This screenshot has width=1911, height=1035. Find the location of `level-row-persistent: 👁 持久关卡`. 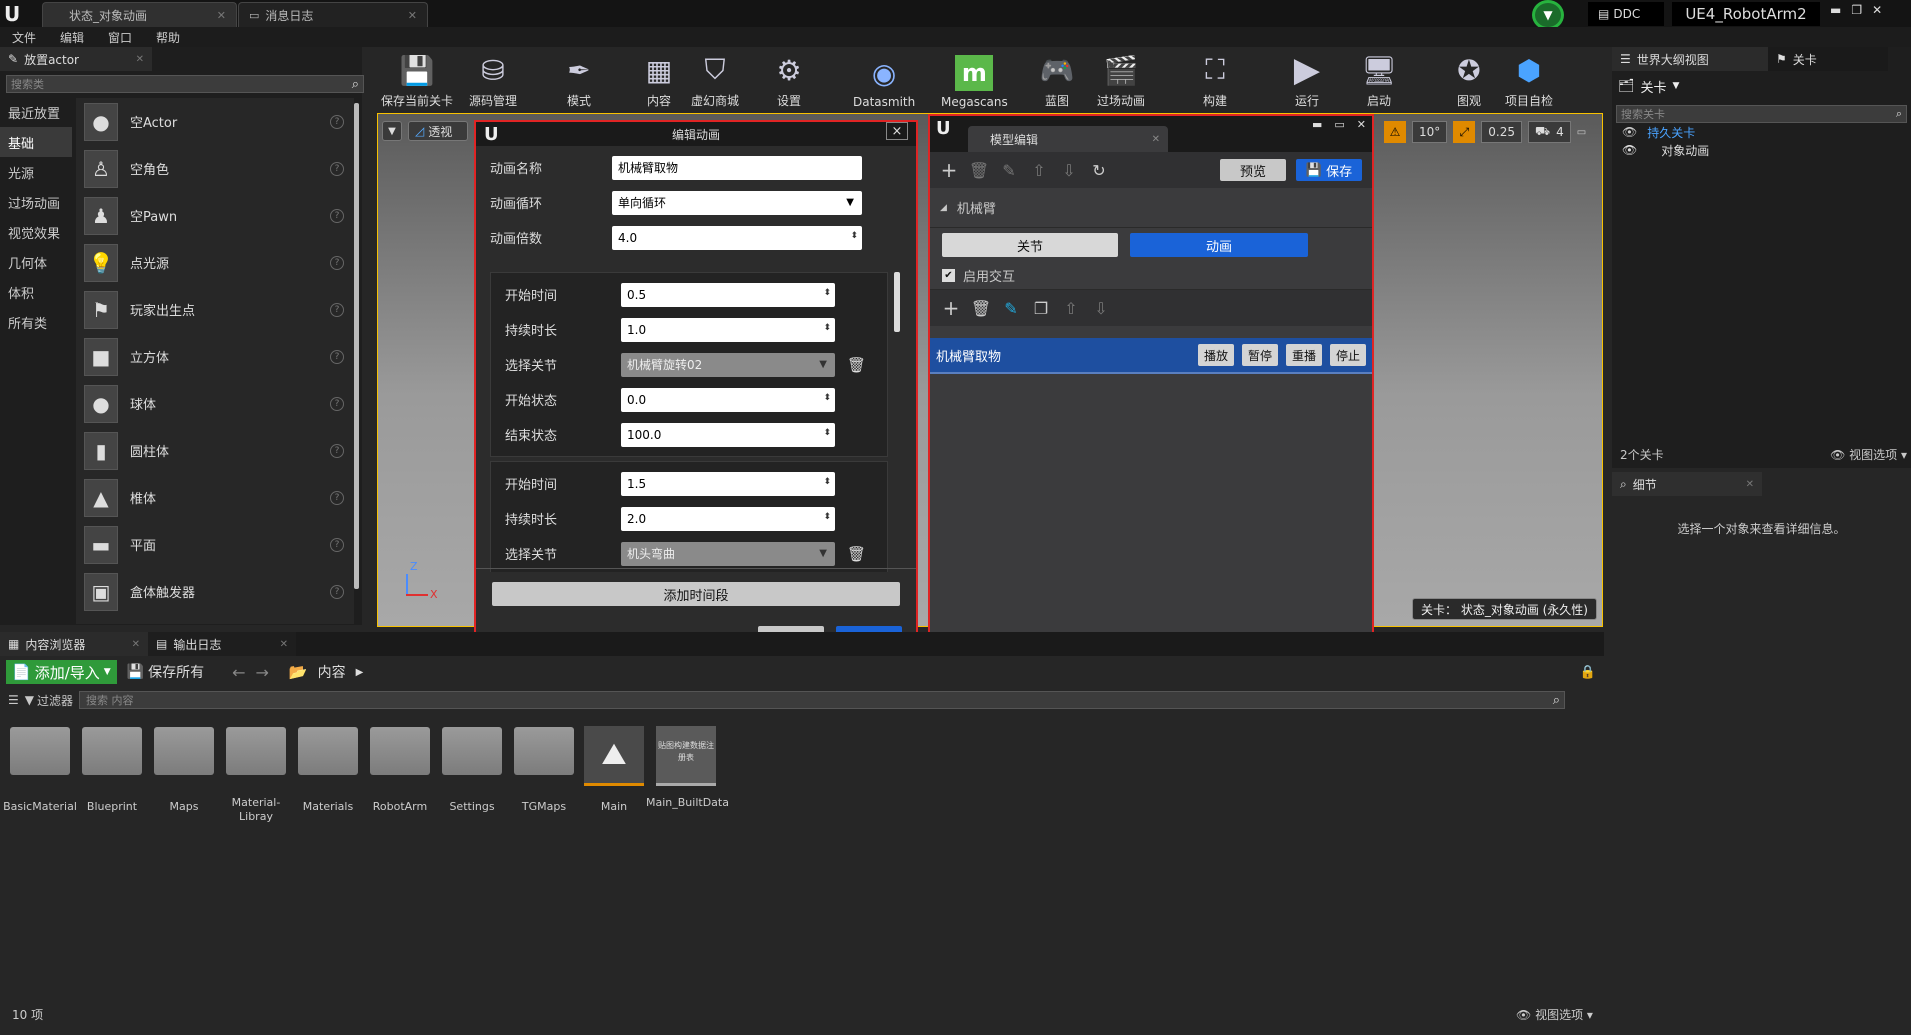

level-row-persistent: 👁 持久关卡 is located at coordinates (1761, 132).